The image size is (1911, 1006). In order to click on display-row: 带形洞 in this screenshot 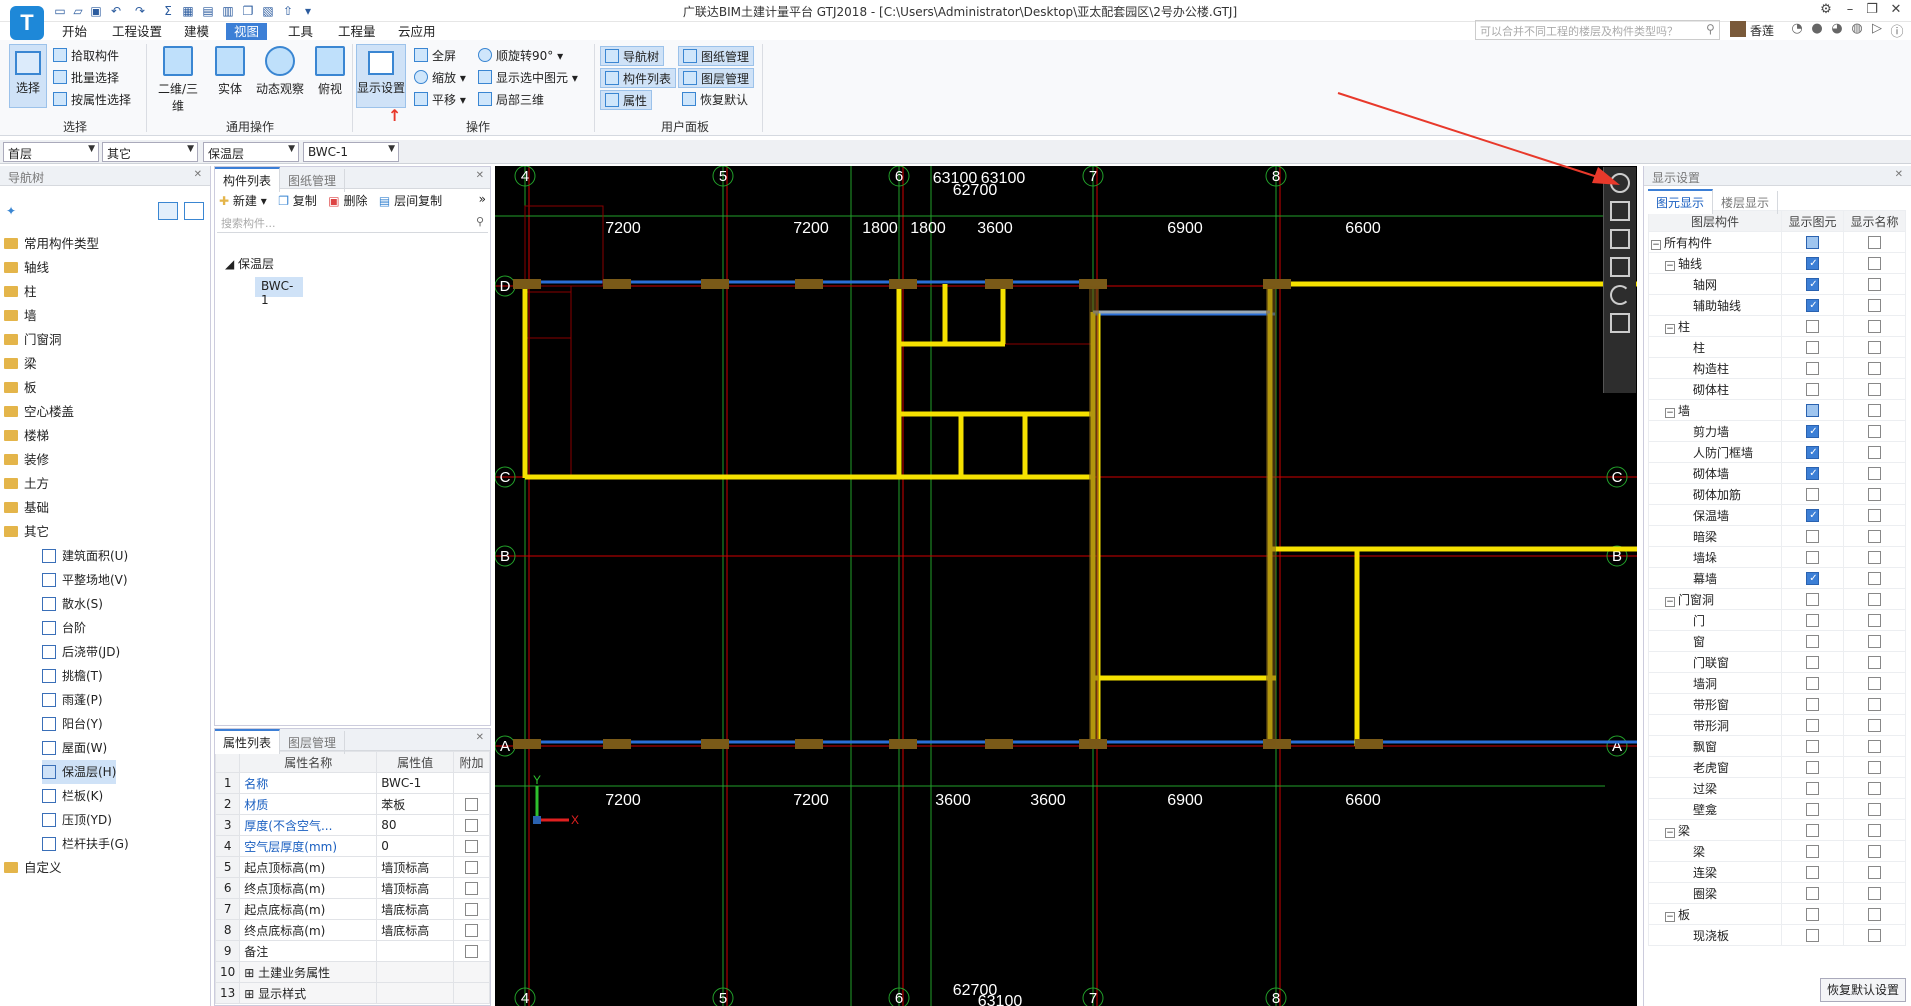, I will do `click(1777, 725)`.